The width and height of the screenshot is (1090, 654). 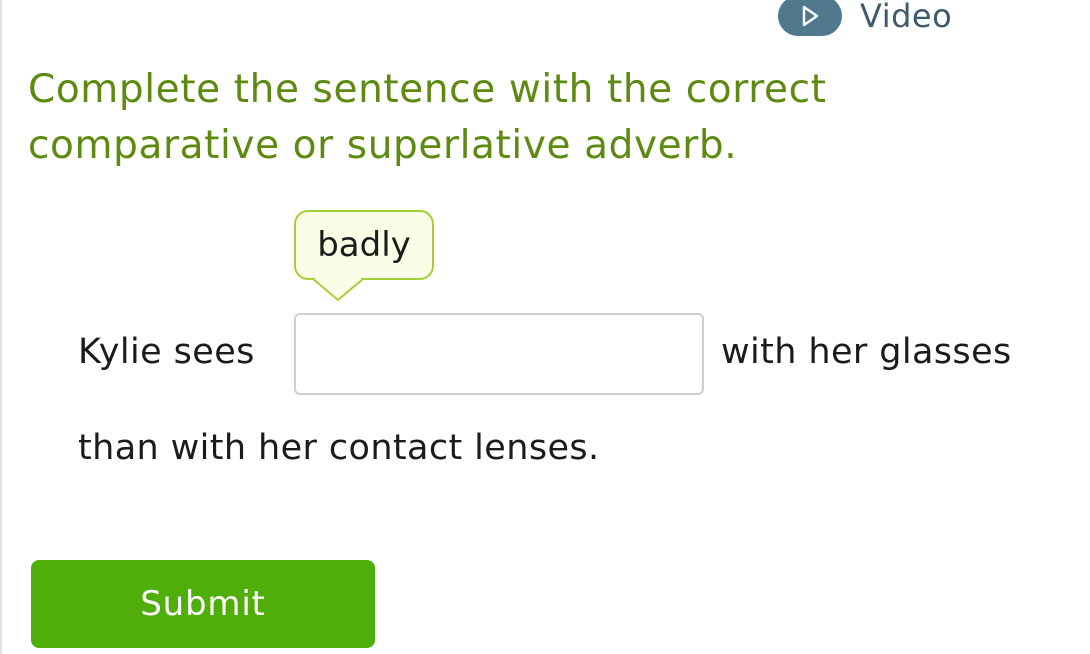 What do you see at coordinates (810, 18) in the screenshot?
I see `play-icon` at bounding box center [810, 18].